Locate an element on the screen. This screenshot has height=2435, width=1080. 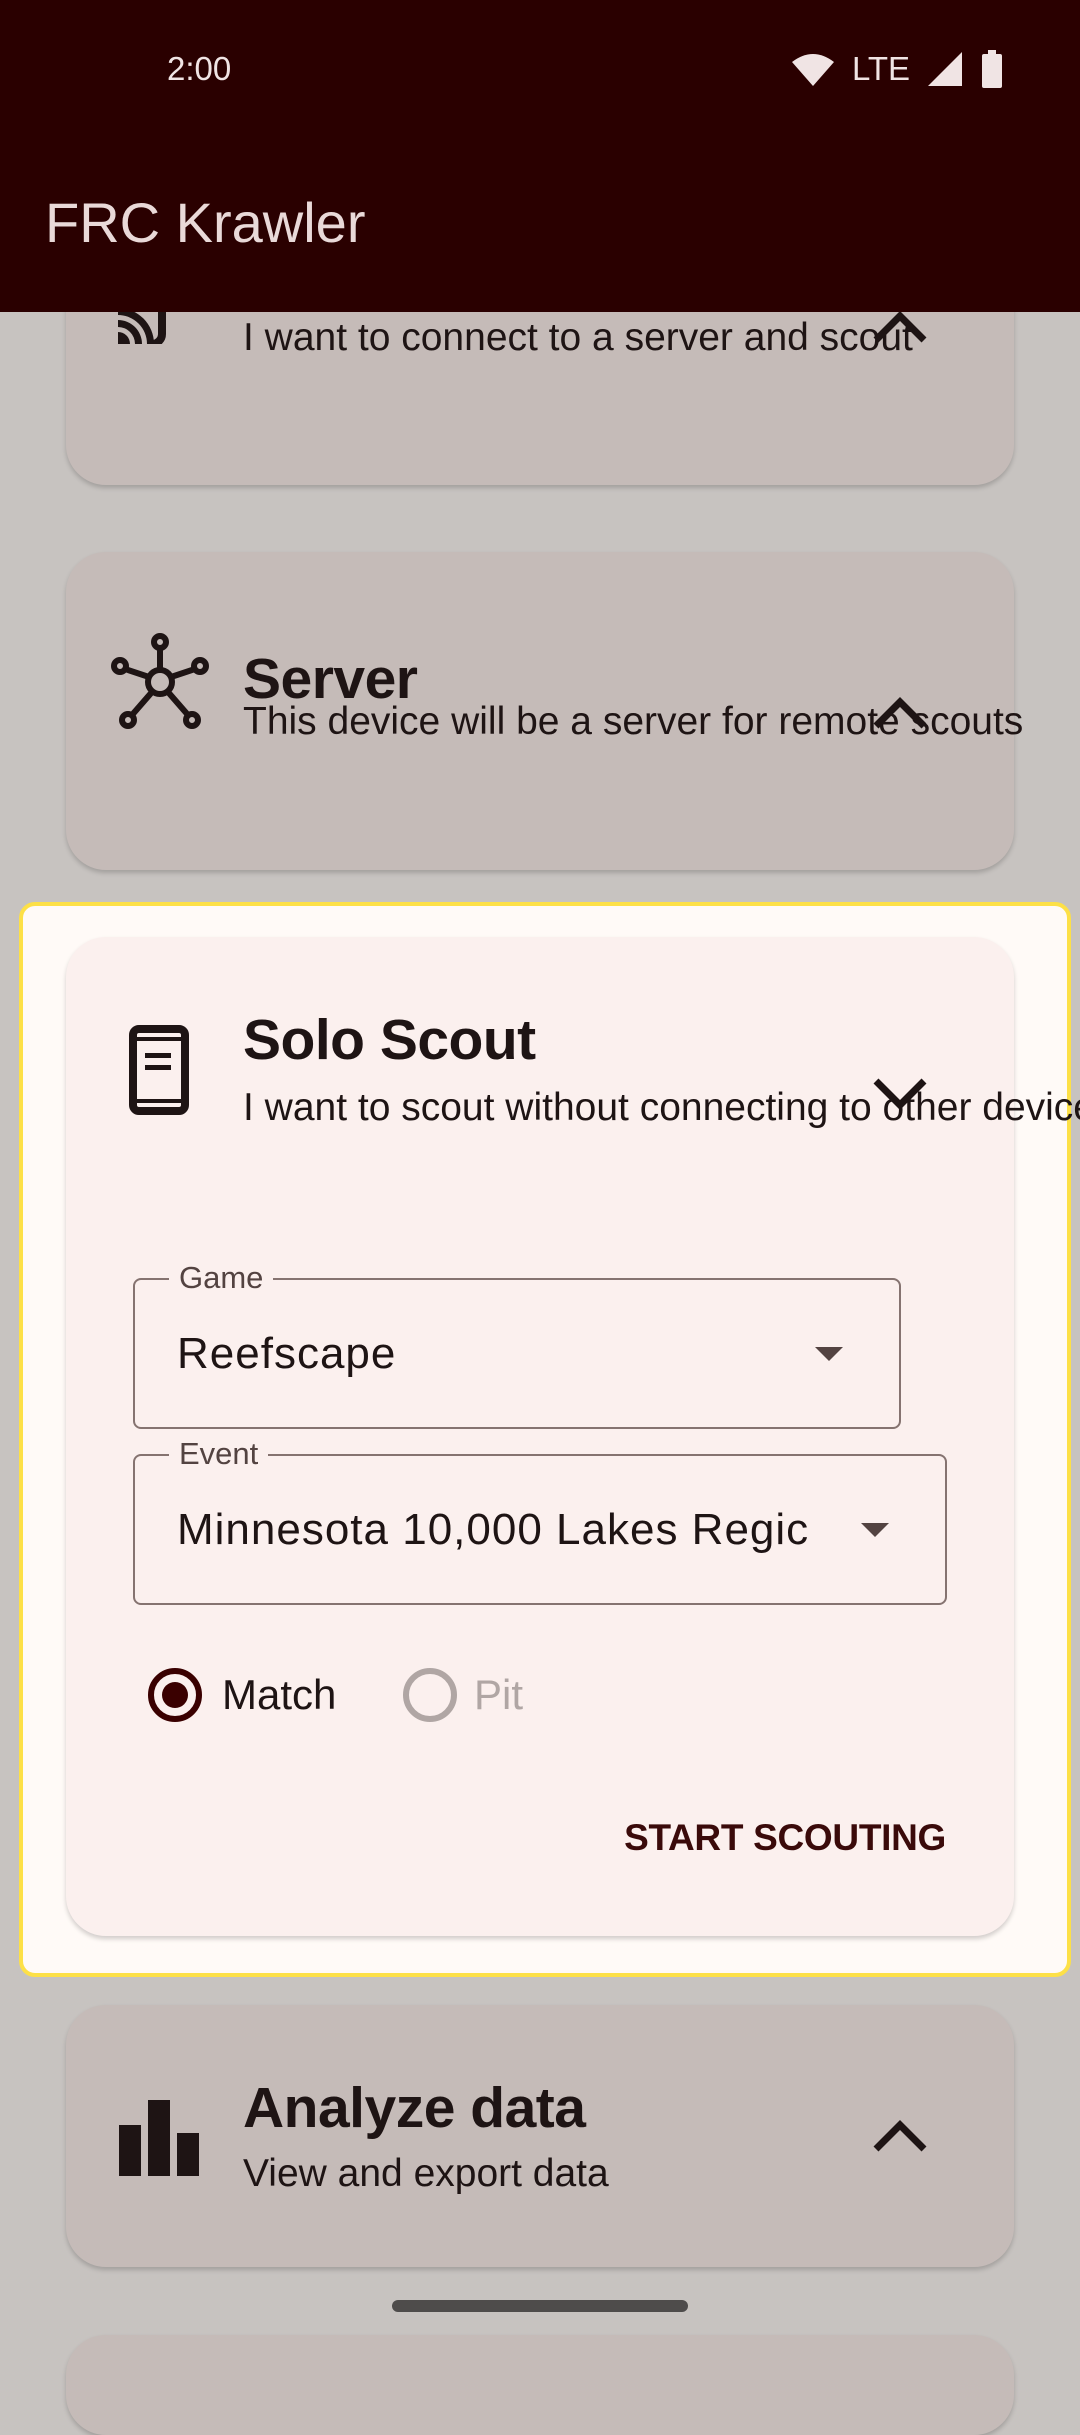
hub-icon is located at coordinates (160, 681).